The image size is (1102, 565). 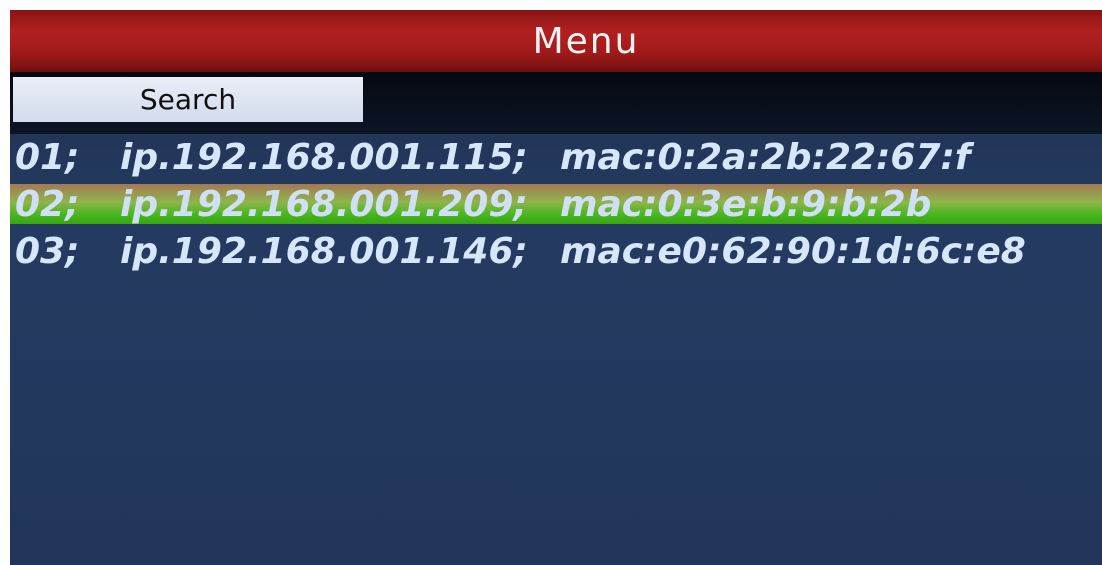 What do you see at coordinates (746, 204) in the screenshot?
I see `device-mac: mac:0:3e:b:9:b:2b` at bounding box center [746, 204].